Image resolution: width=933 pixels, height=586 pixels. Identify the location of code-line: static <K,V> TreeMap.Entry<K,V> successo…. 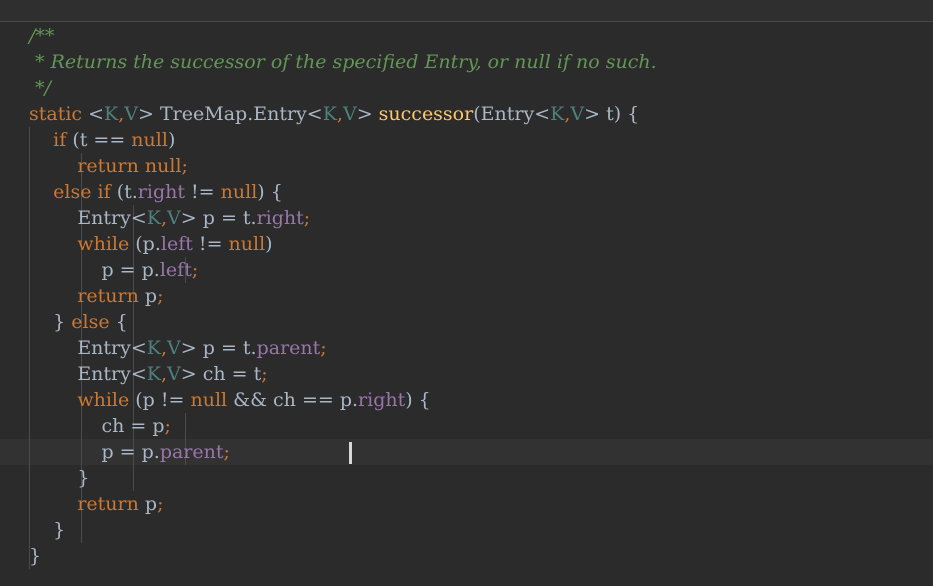
(334, 114).